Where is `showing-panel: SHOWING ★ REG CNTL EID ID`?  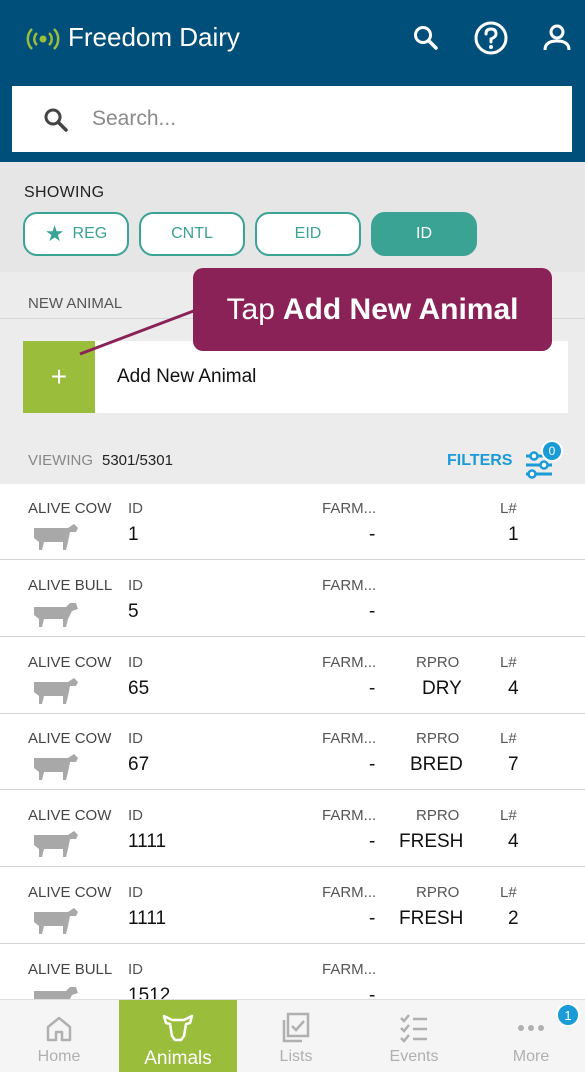
showing-panel: SHOWING ★ REG CNTL EID ID is located at coordinates (292, 217).